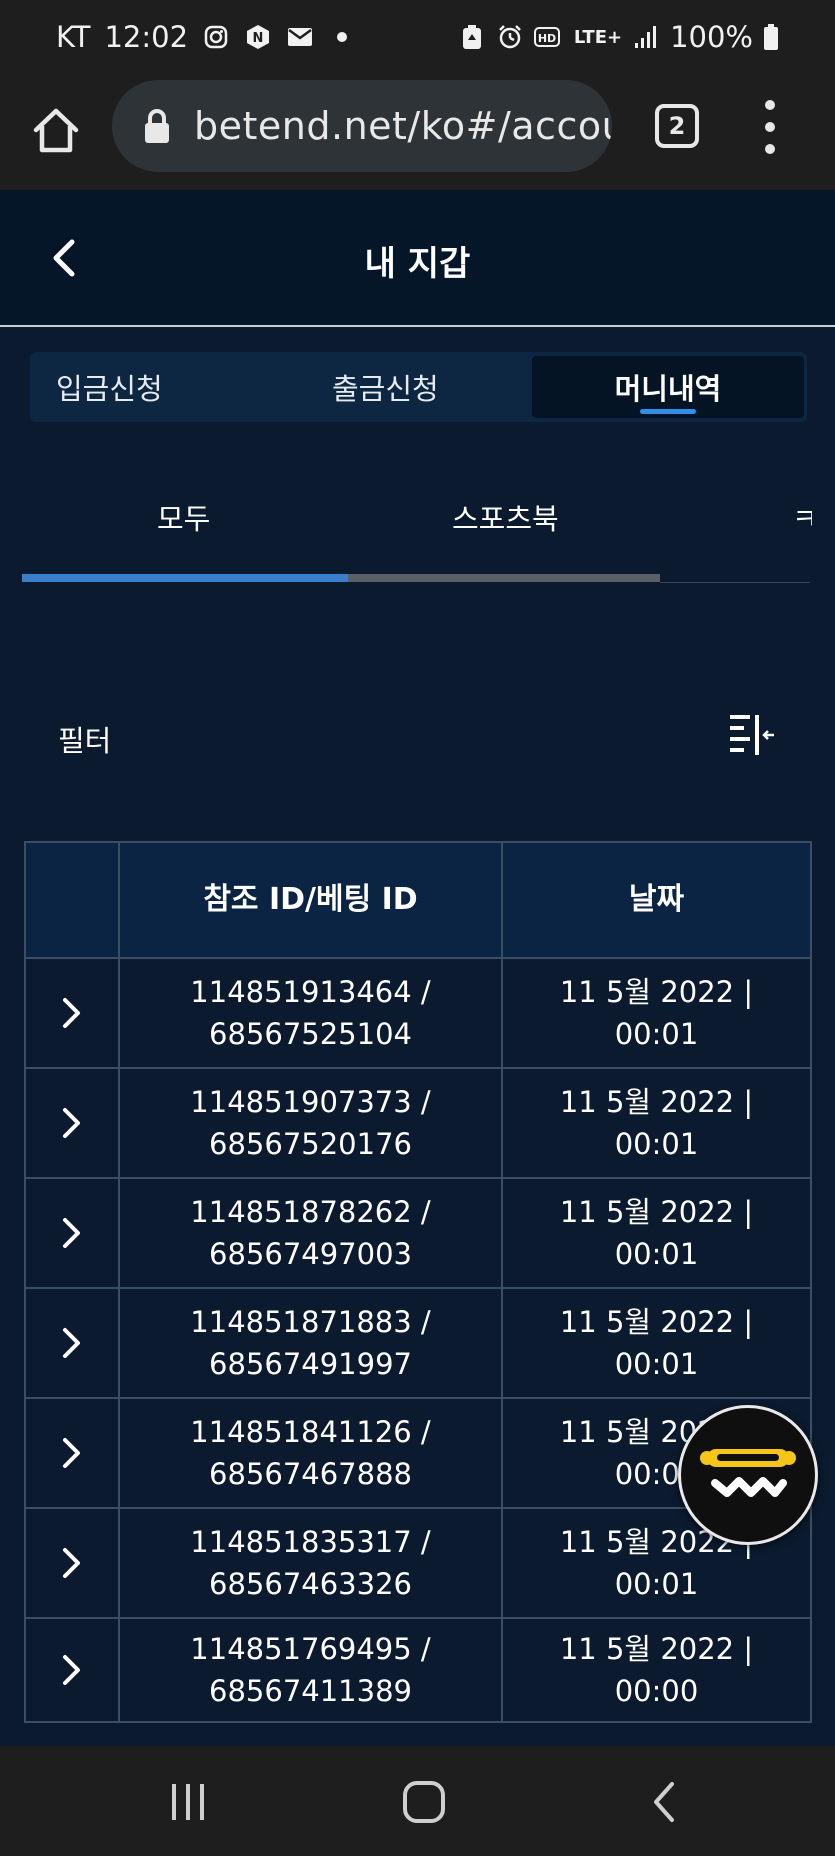  What do you see at coordinates (185, 578) in the screenshot?
I see `subtab-active-indicator` at bounding box center [185, 578].